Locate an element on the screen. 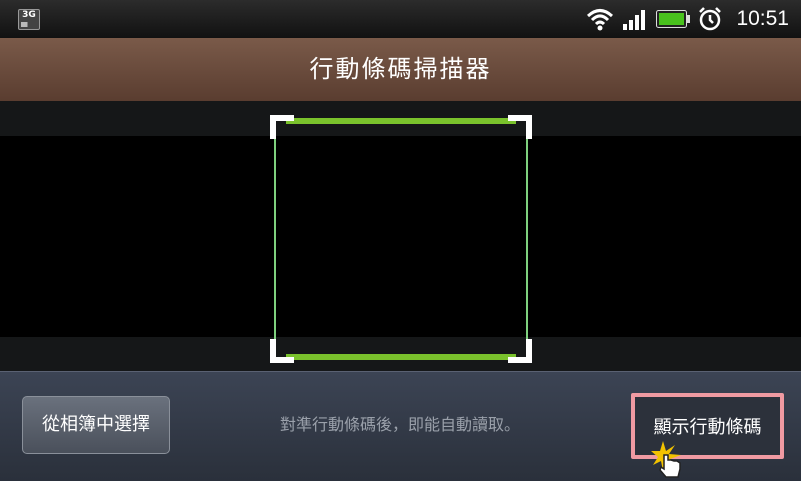 The image size is (801, 481). status-icons: 10:51 is located at coordinates (687, 19).